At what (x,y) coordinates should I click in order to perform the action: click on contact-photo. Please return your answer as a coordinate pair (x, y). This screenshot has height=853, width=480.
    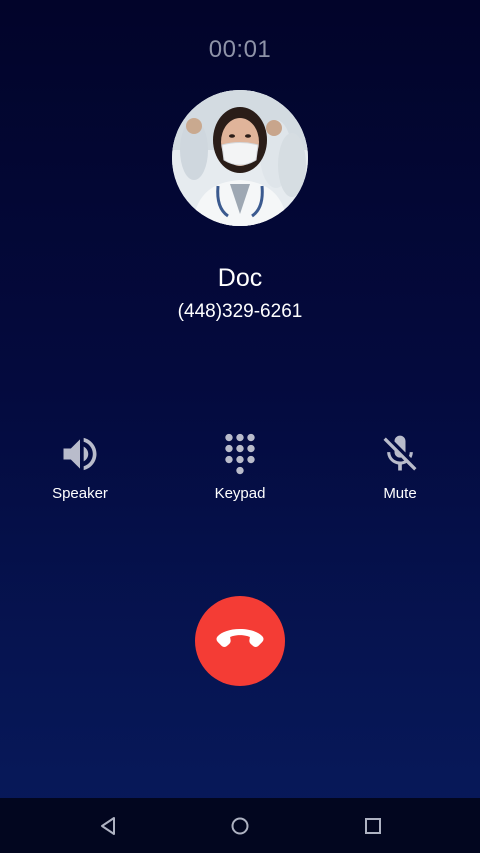
    Looking at the image, I should click on (240, 158).